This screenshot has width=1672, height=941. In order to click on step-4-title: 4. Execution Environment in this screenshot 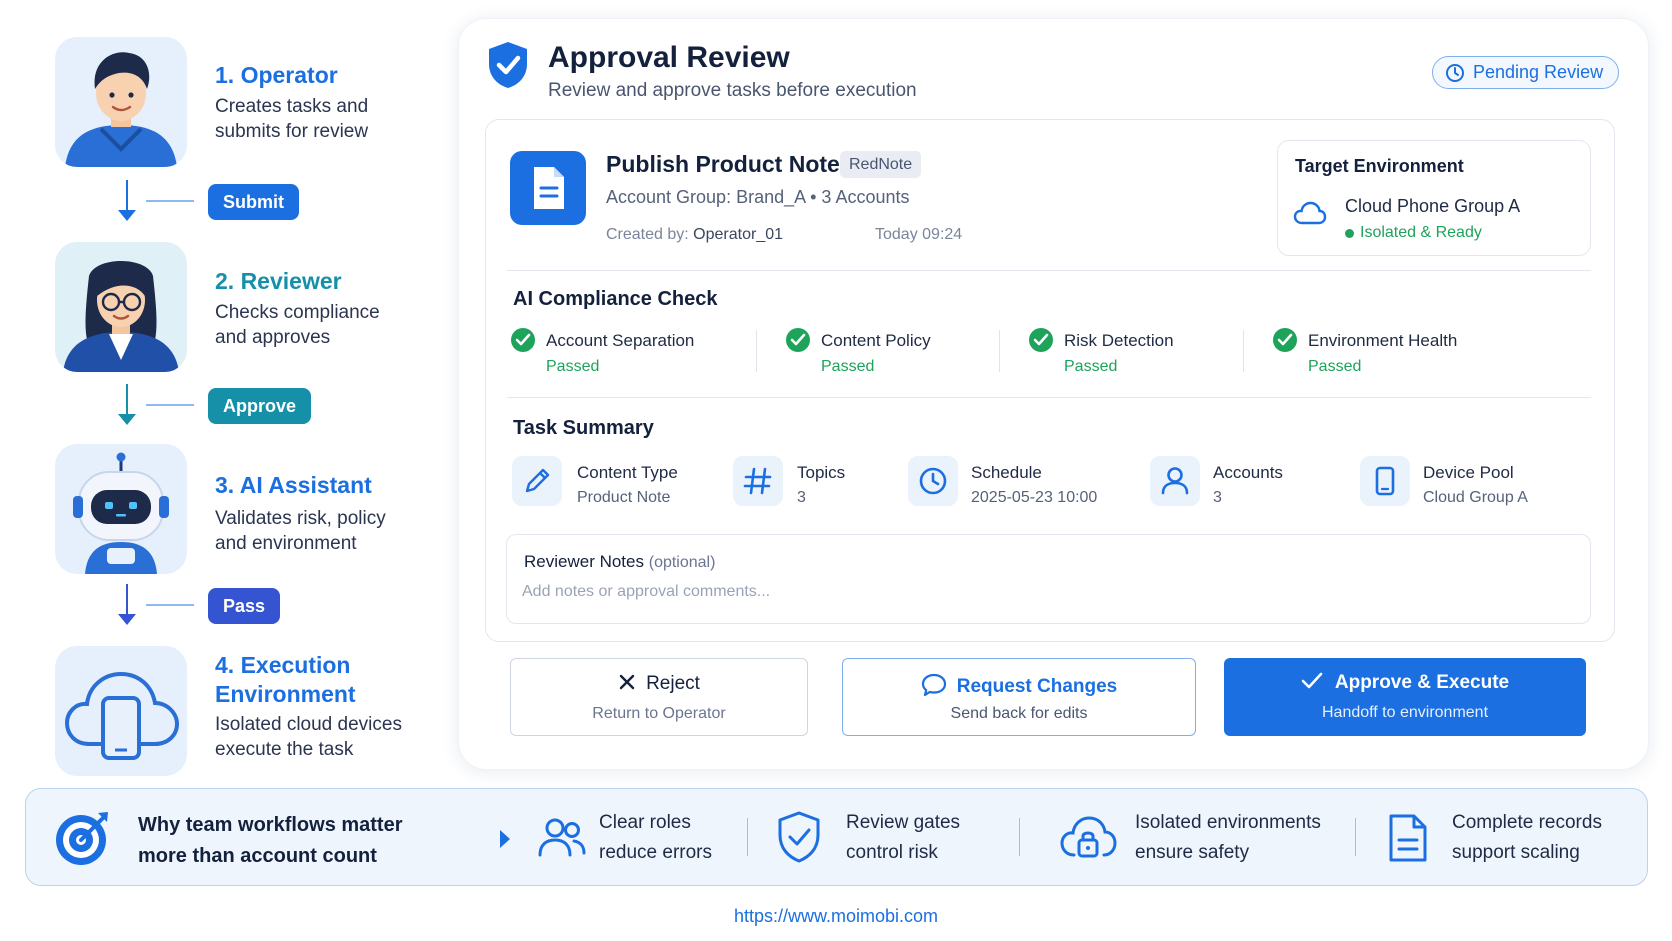, I will do `click(285, 680)`.